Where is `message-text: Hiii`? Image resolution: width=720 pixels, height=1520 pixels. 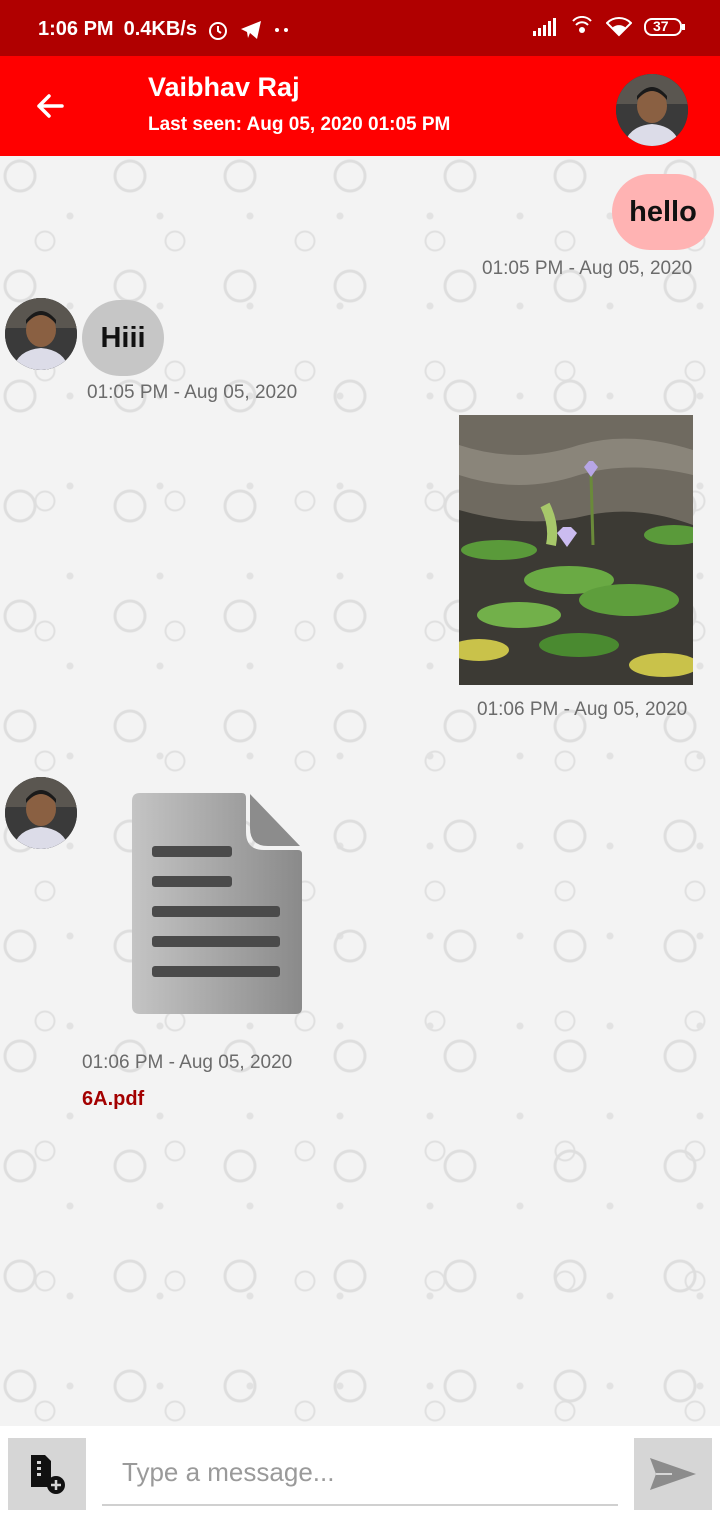
message-text: Hiii is located at coordinates (123, 337).